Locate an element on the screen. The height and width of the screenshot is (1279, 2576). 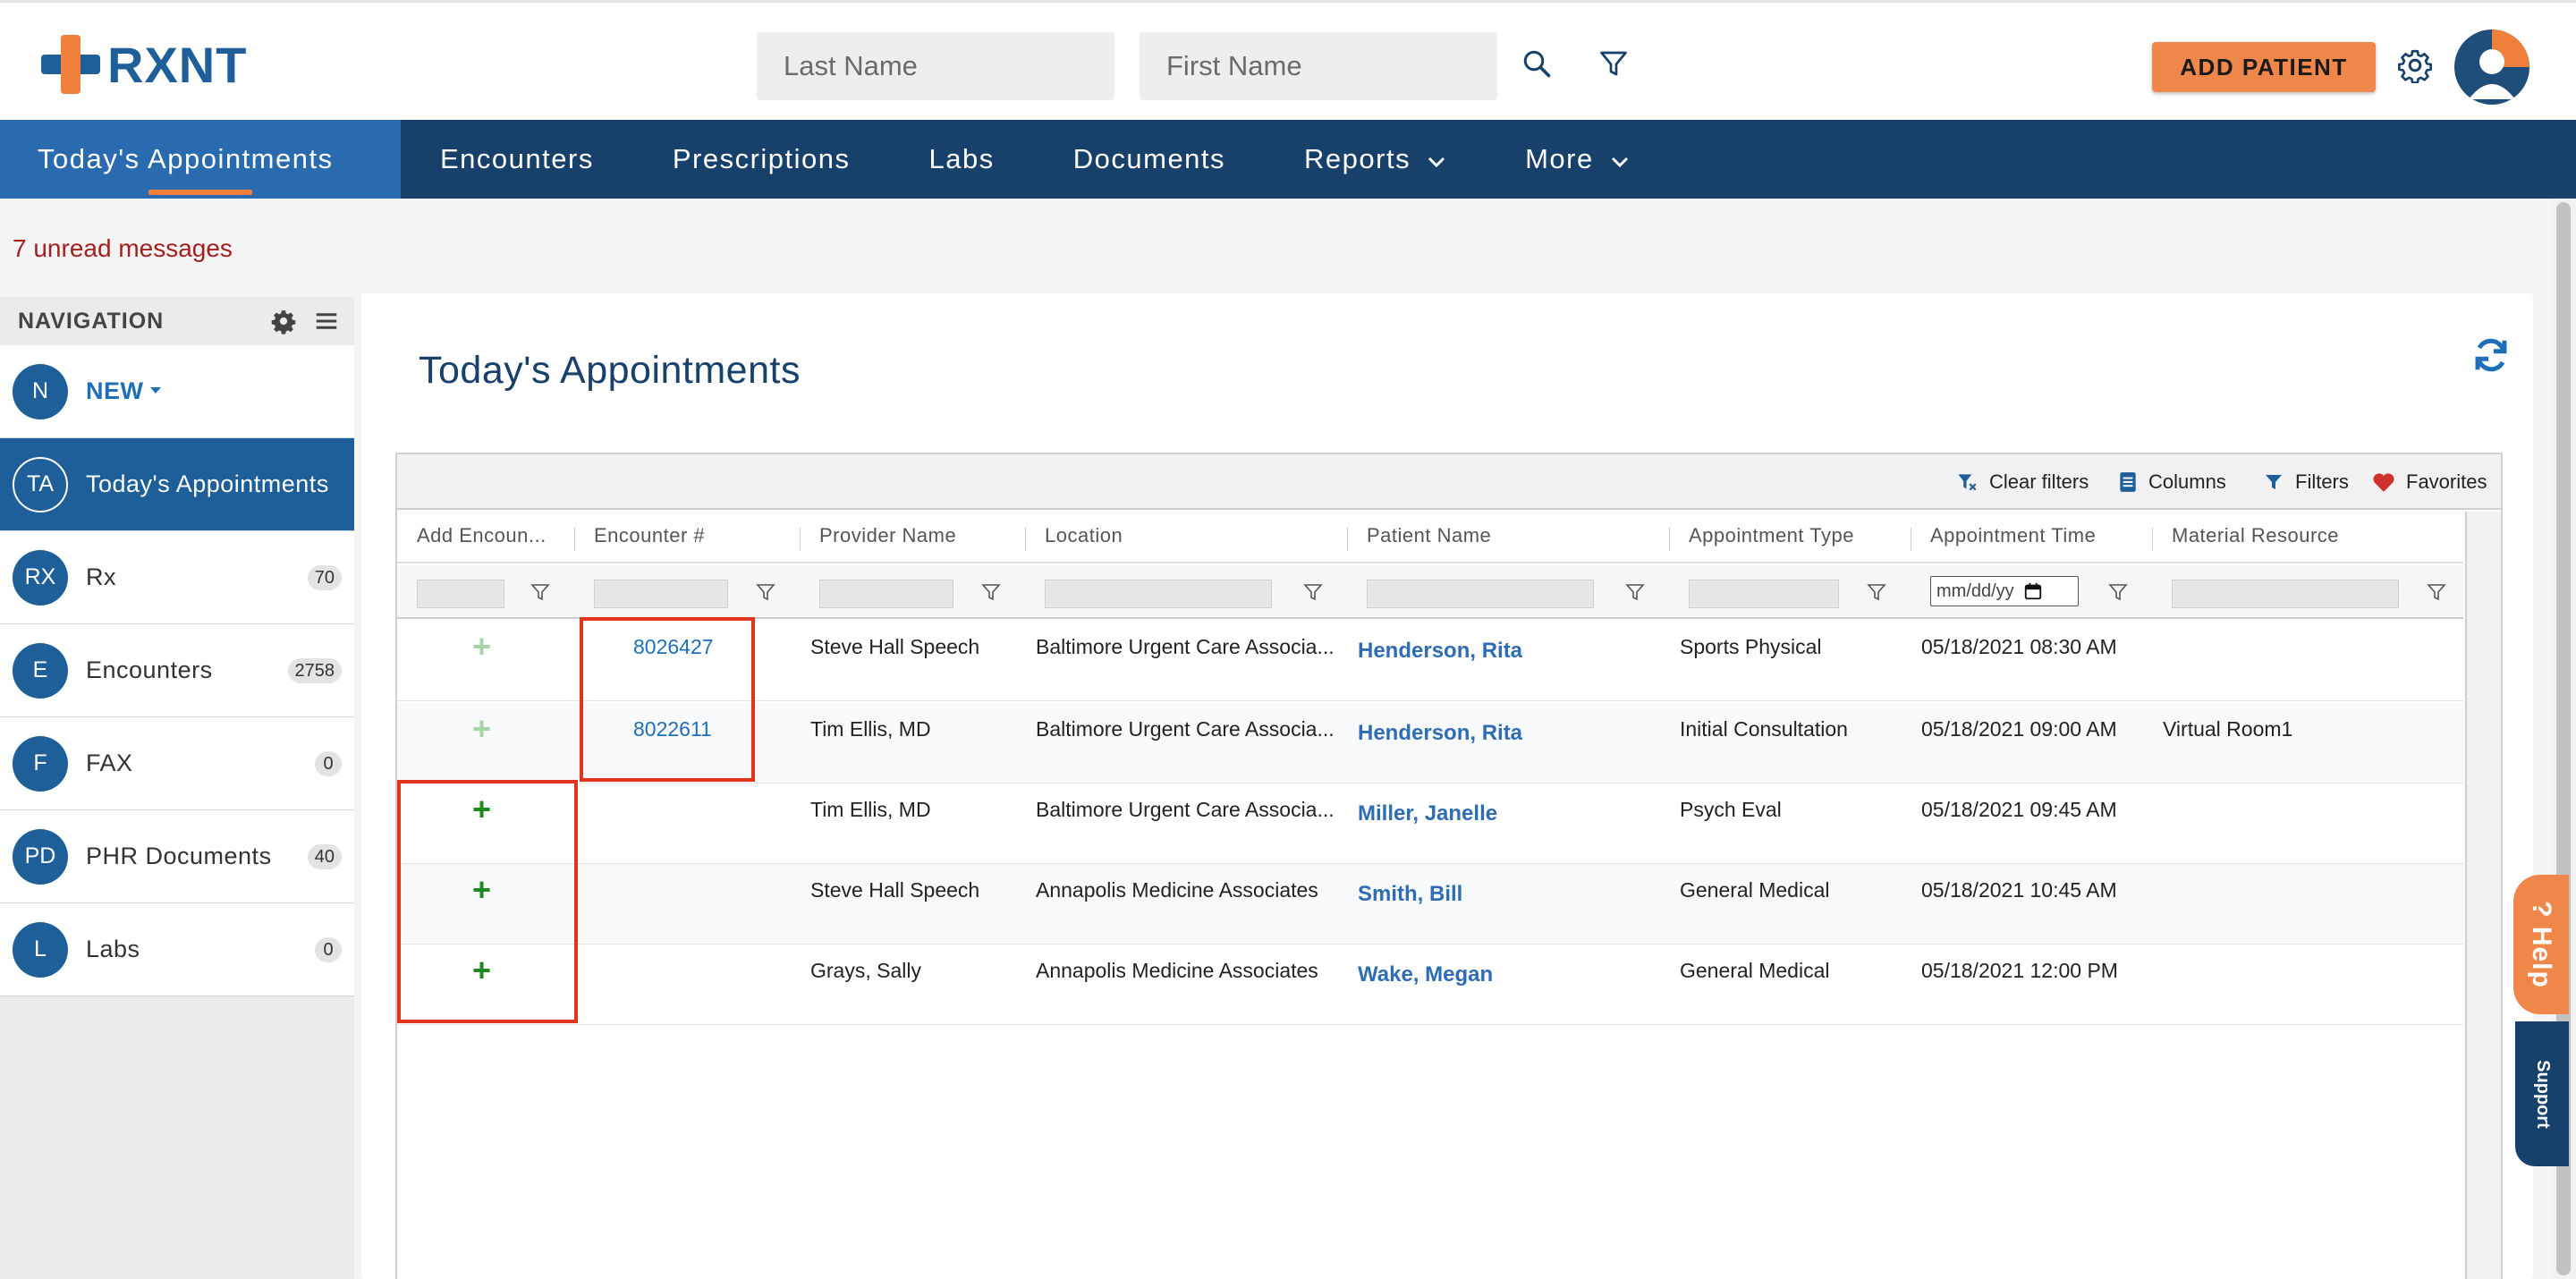
calendar-icon is located at coordinates (2033, 591).